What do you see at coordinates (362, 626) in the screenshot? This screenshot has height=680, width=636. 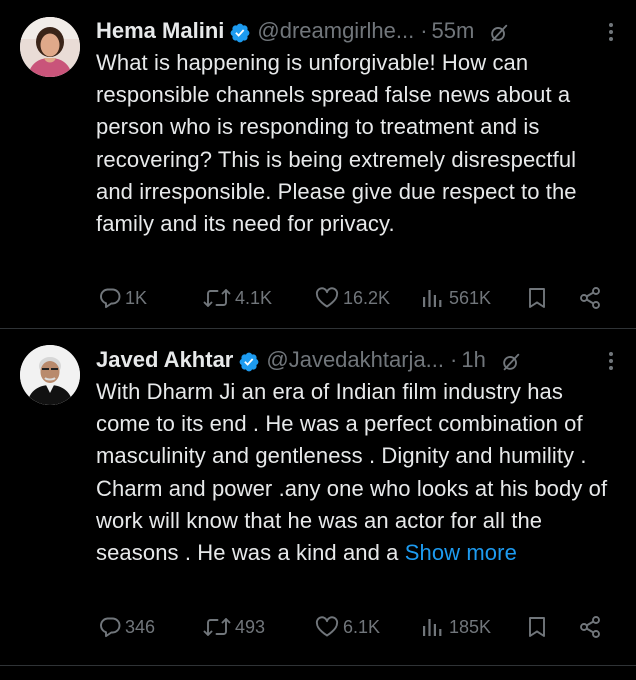 I see `like-count: 6.1K` at bounding box center [362, 626].